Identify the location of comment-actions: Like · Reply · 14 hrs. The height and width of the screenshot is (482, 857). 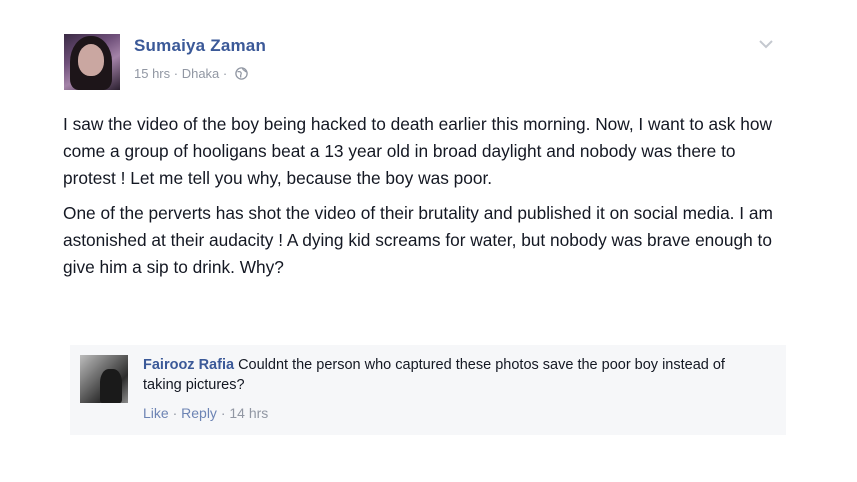
(205, 413).